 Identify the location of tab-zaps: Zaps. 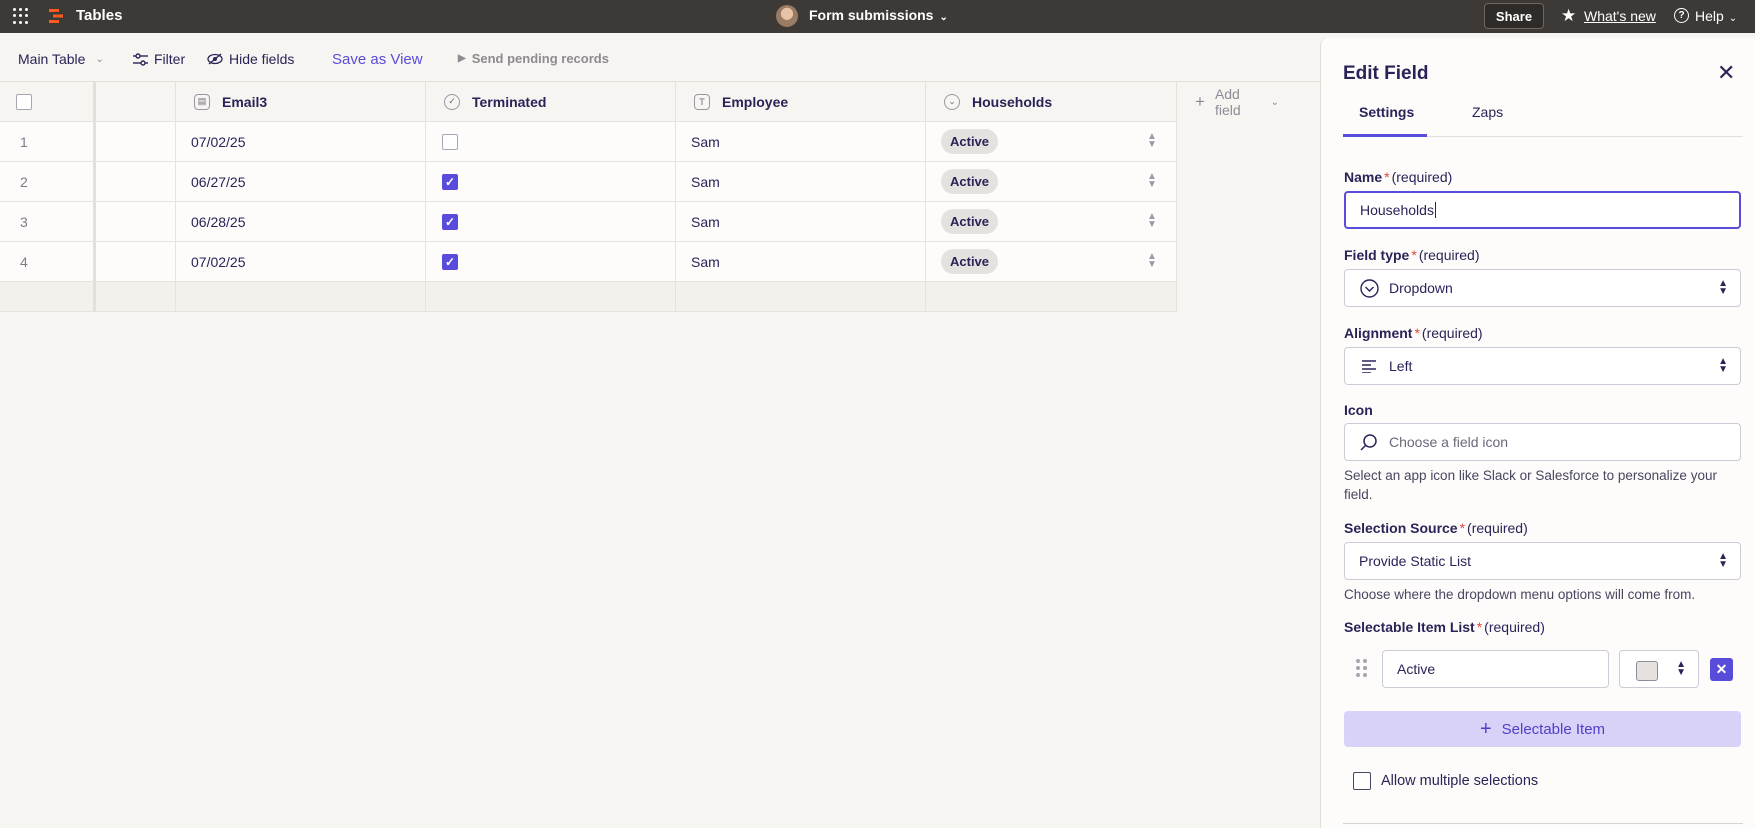
(1487, 120).